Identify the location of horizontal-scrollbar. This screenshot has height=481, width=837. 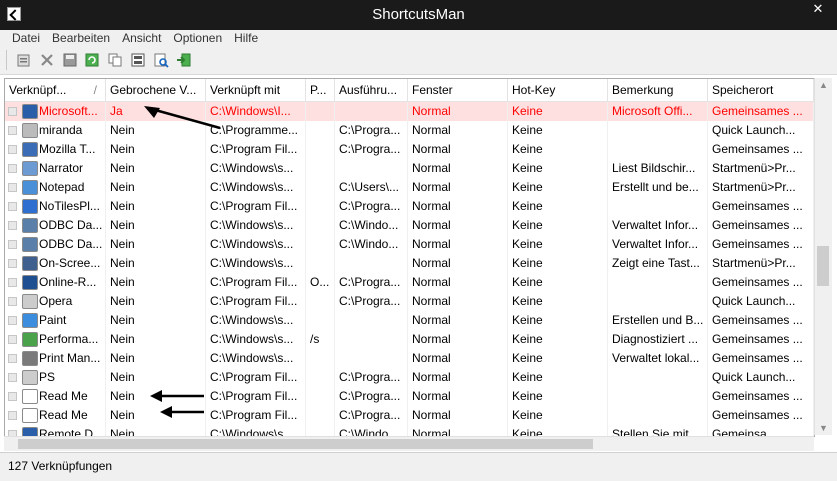
(409, 443).